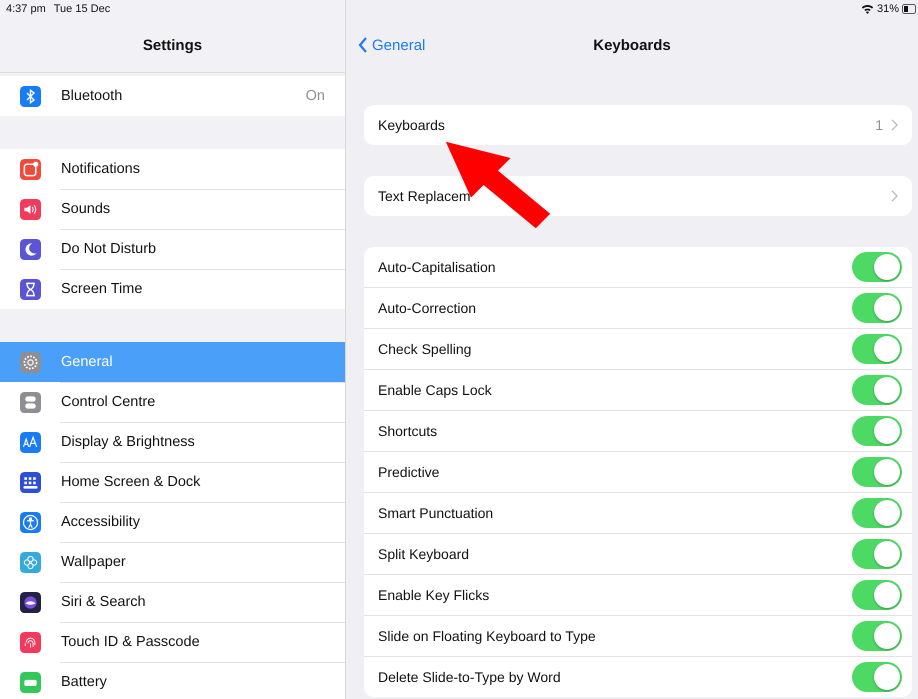  Describe the element at coordinates (437, 267) in the screenshot. I see `setting-label: Auto-Capitalisation` at that location.